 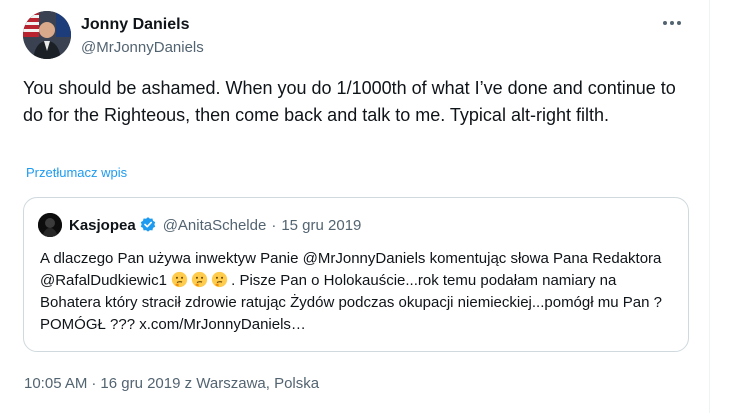 I want to click on more-options-button, so click(x=672, y=23).